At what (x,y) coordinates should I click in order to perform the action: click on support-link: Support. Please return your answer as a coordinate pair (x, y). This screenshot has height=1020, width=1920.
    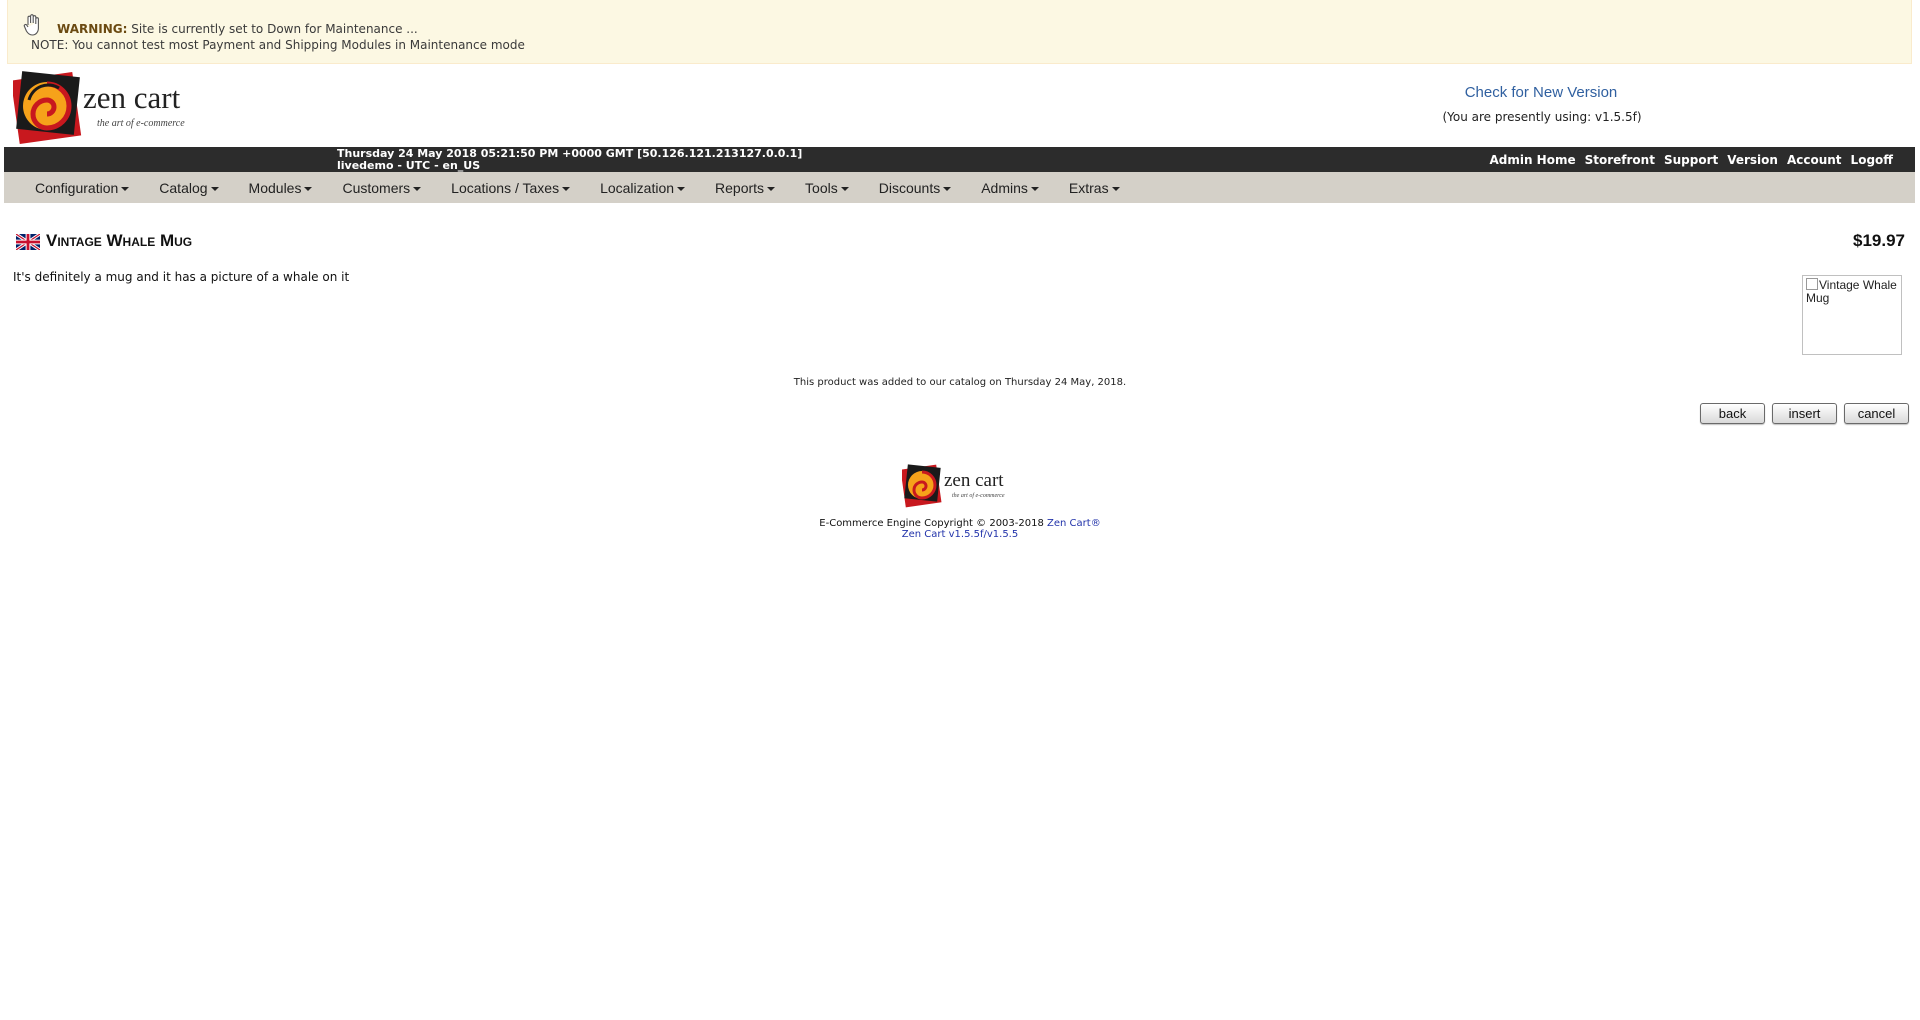
    Looking at the image, I should click on (1691, 160).